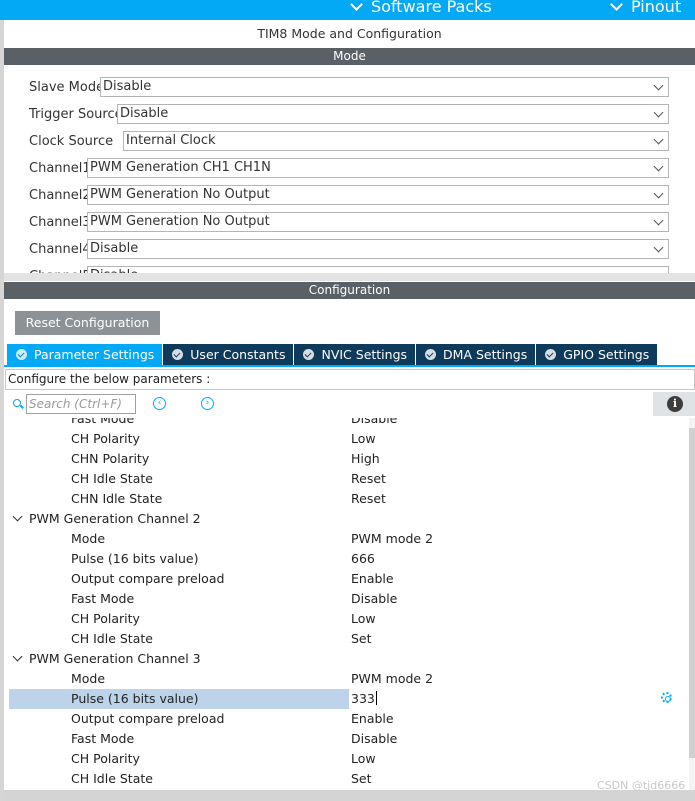 This screenshot has width=695, height=801. What do you see at coordinates (81, 404) in the screenshot?
I see `search-input` at bounding box center [81, 404].